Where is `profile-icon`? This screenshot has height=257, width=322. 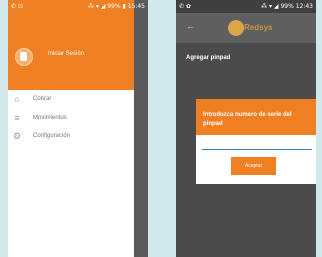 profile-icon is located at coordinates (24, 57).